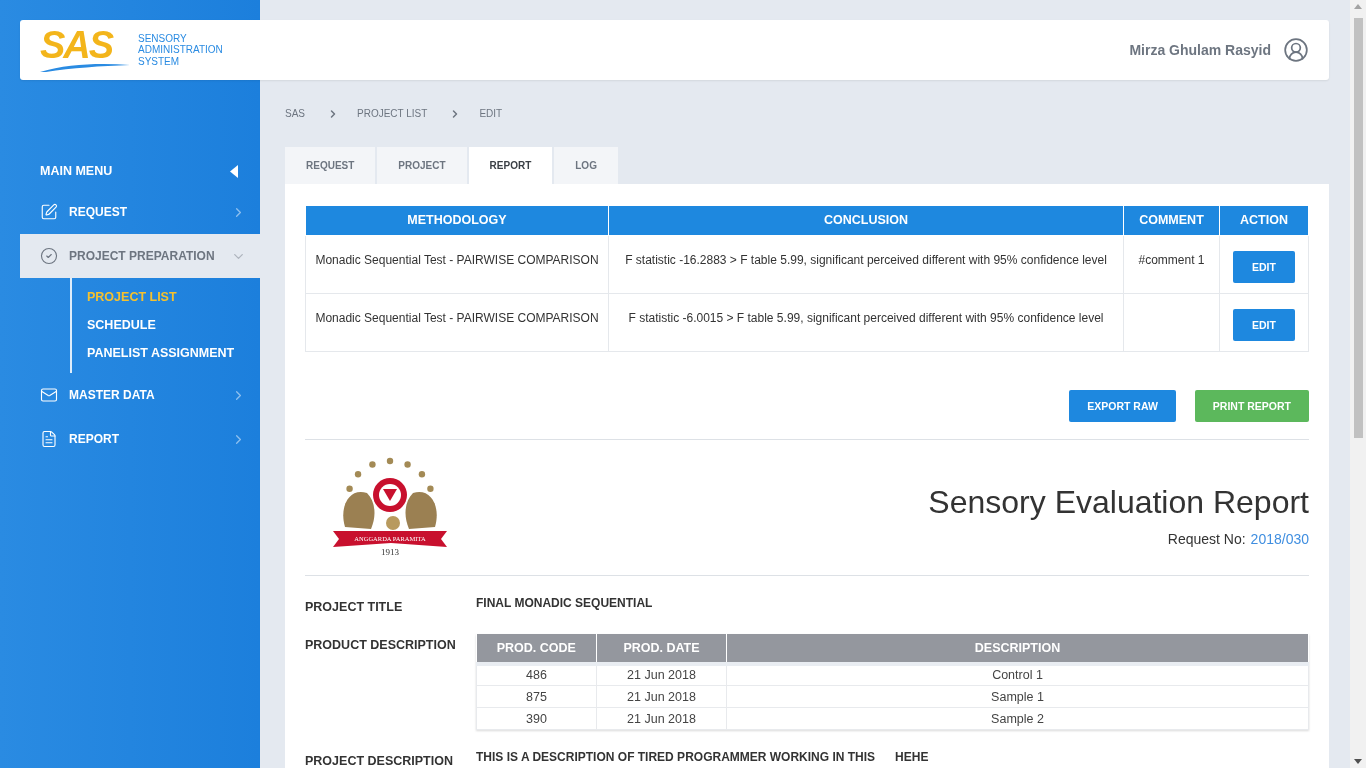  I want to click on edit-icon, so click(49, 212).